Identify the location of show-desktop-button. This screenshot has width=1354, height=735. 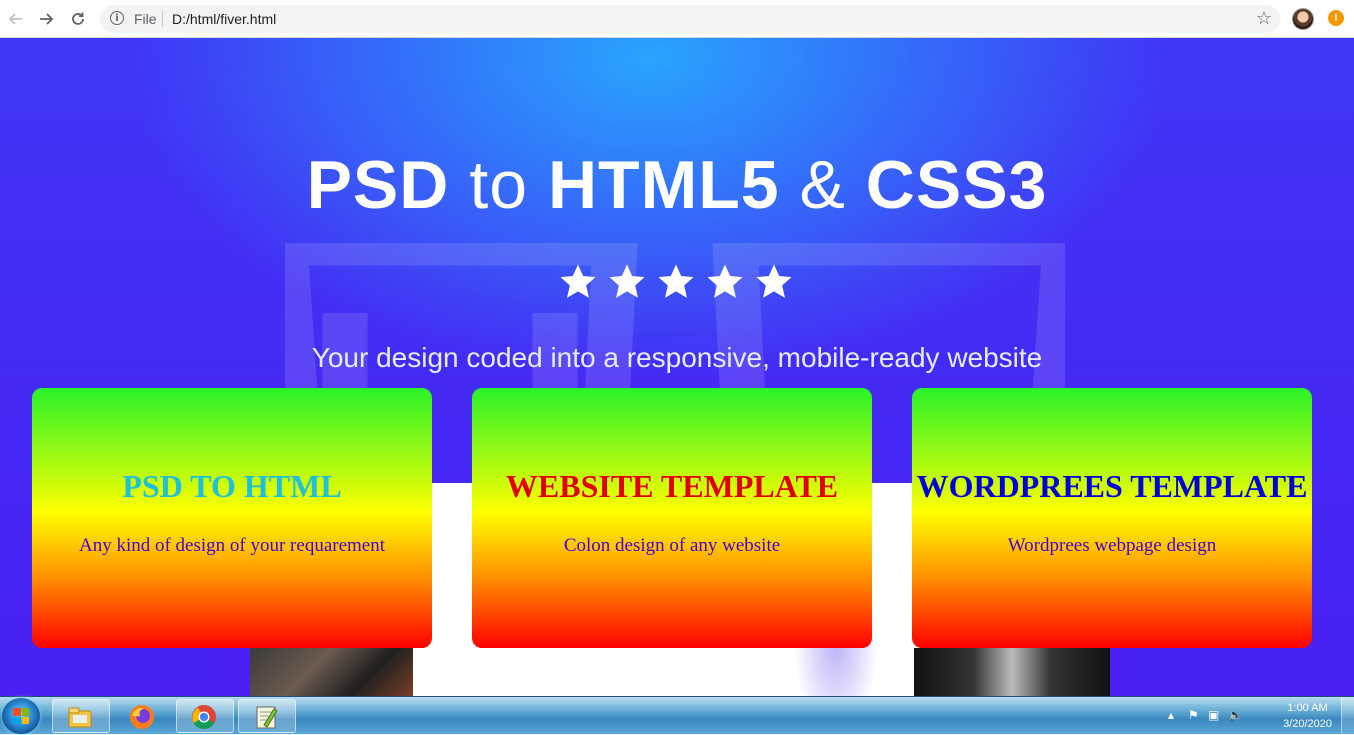
(1347, 716).